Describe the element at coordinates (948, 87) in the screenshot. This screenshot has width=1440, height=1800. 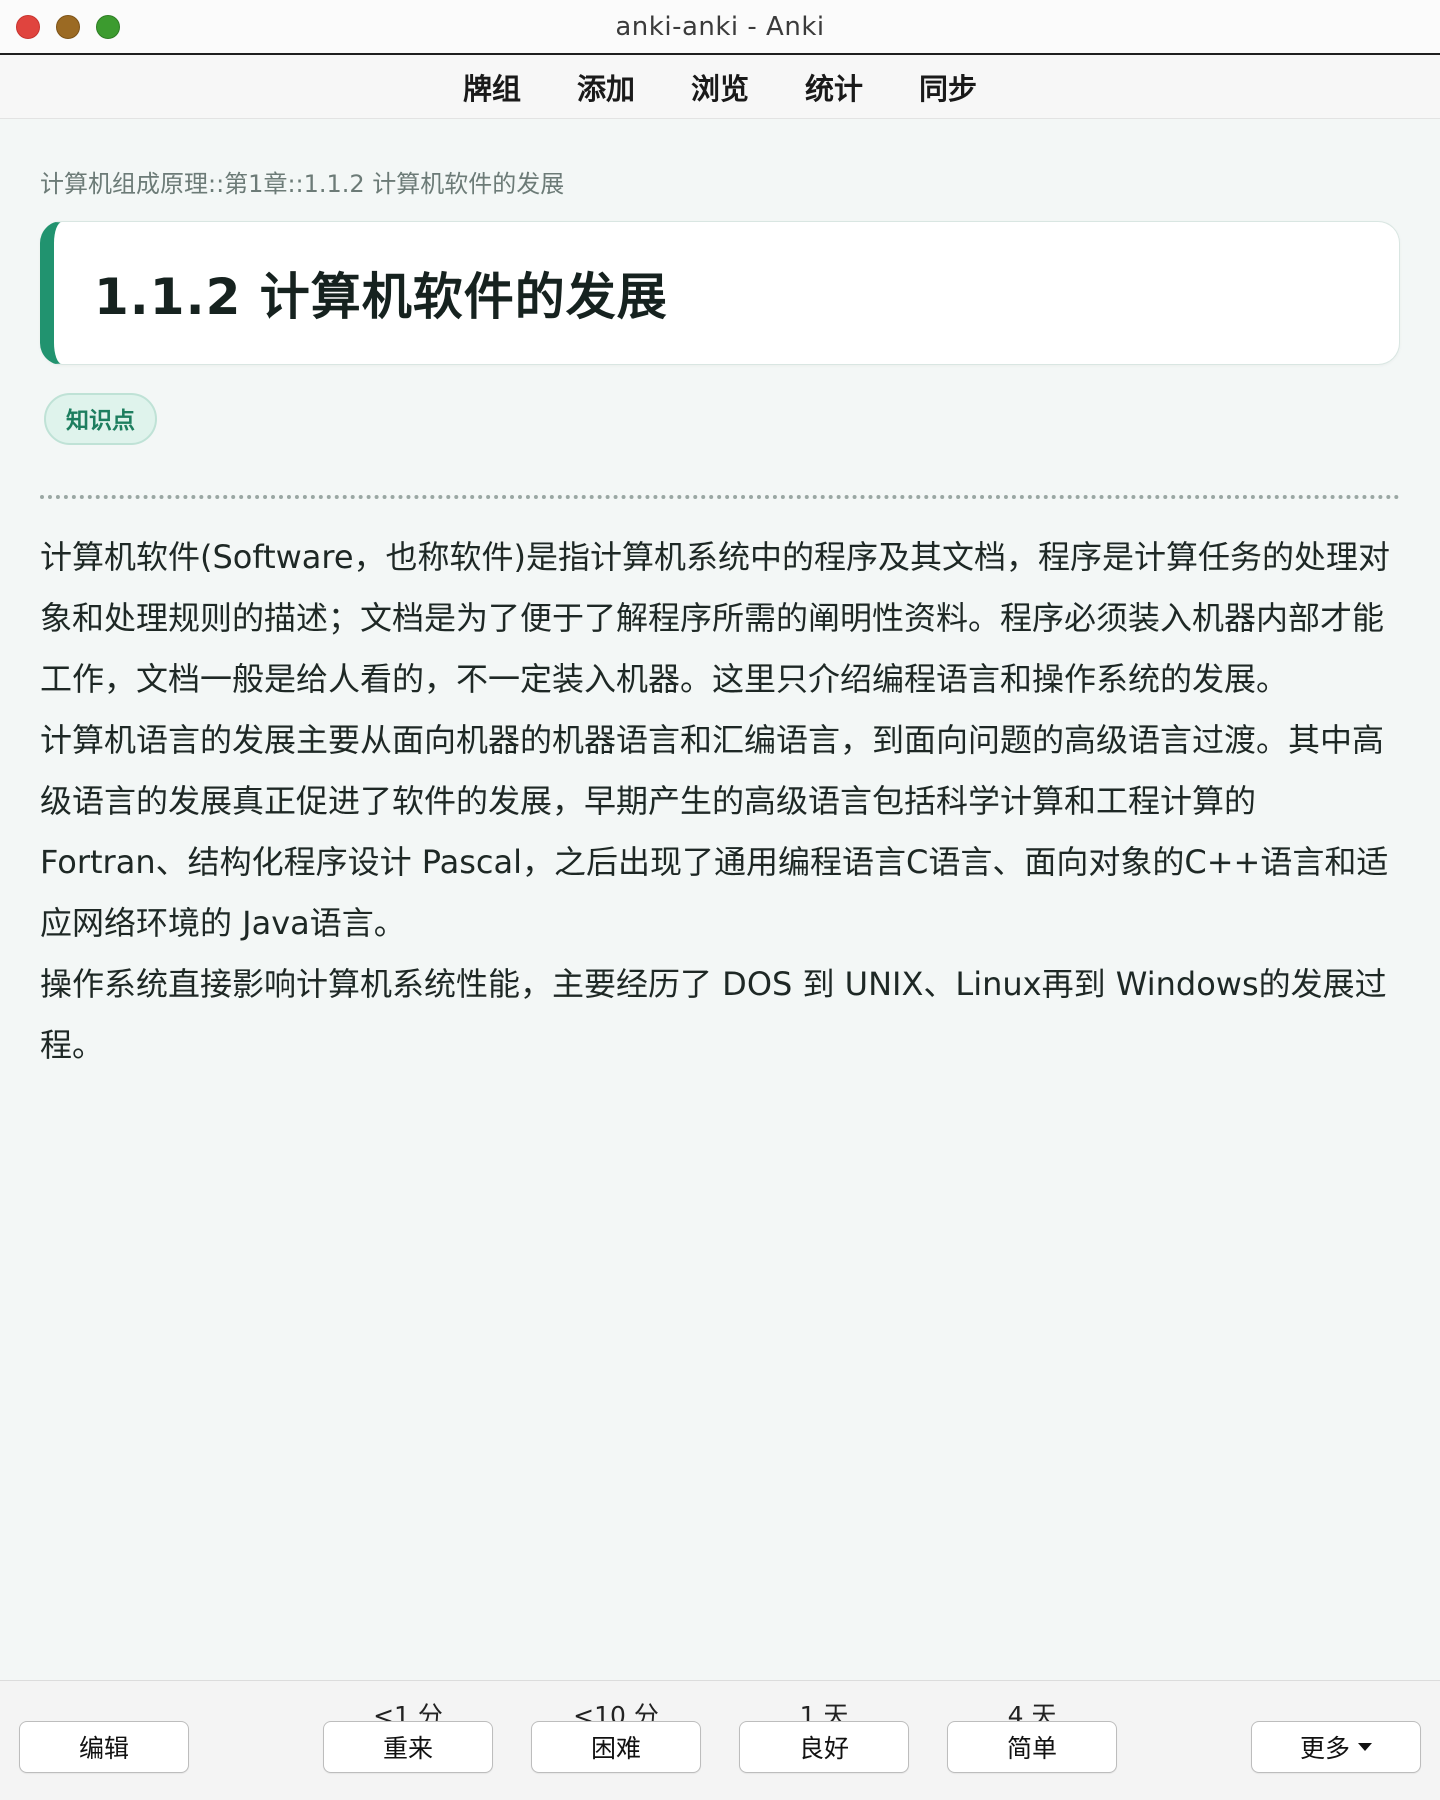
I see `nav-sync: 同步` at that location.